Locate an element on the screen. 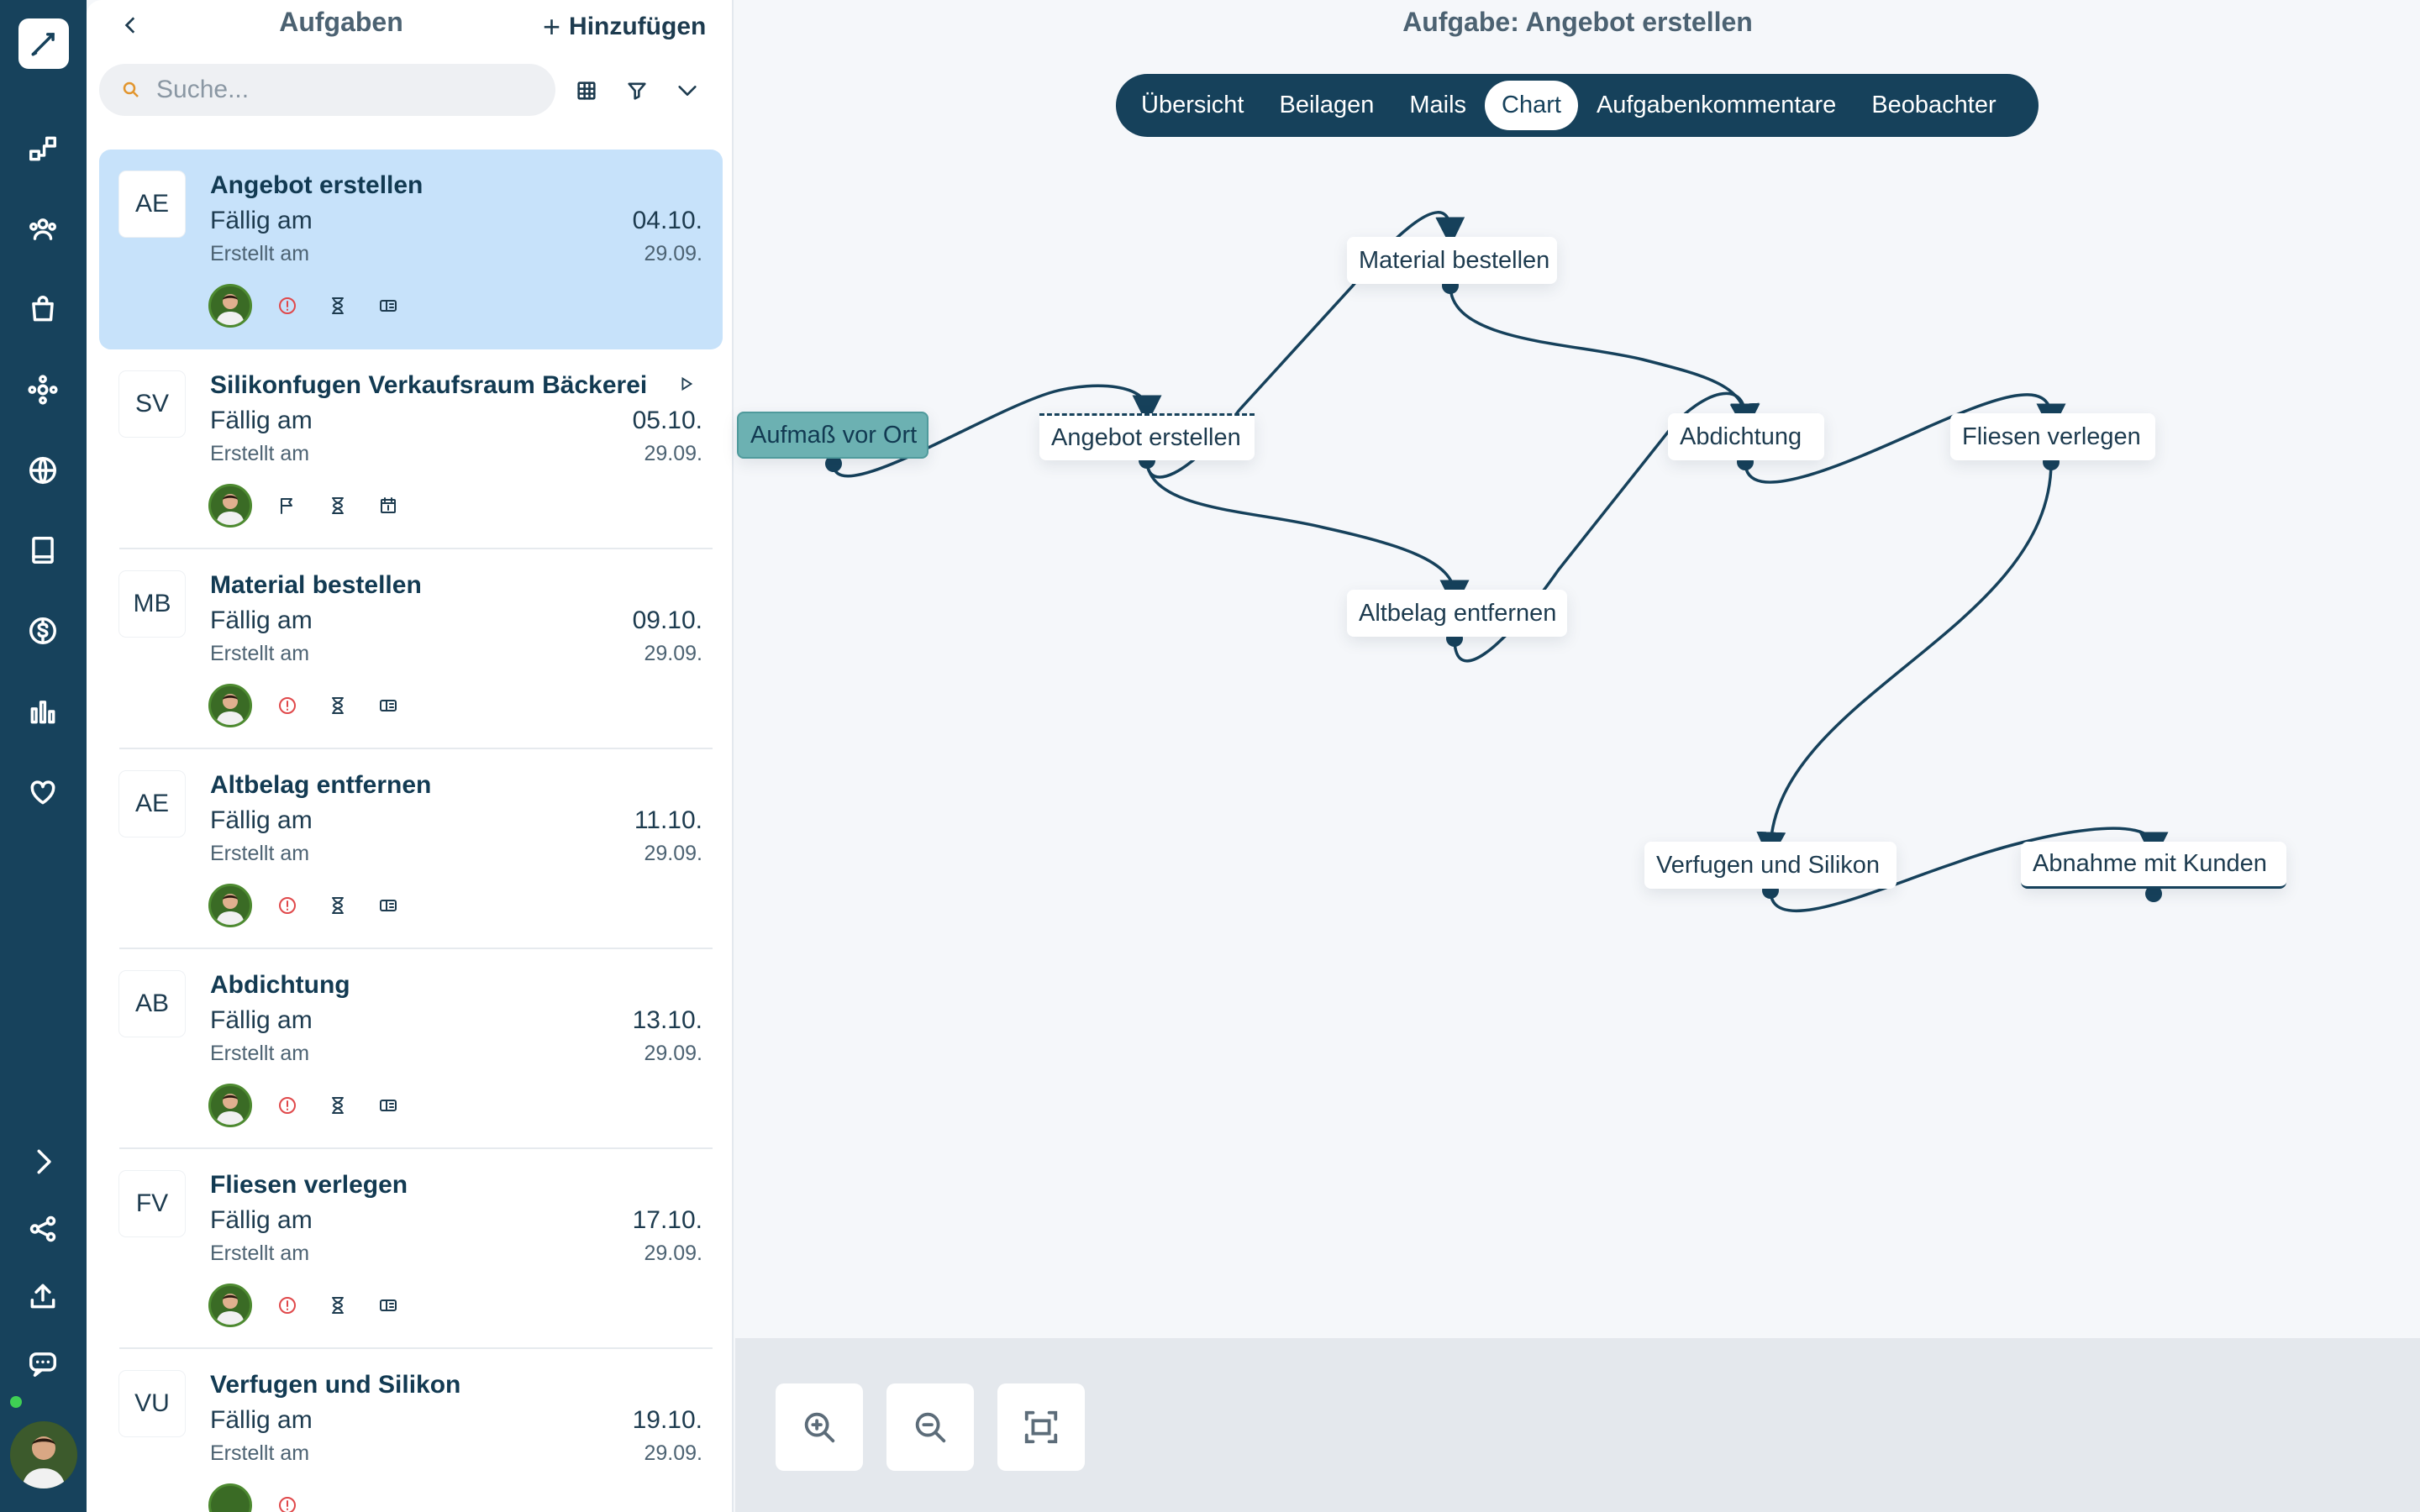 The width and height of the screenshot is (2420, 1512). fit-view-button is located at coordinates (1041, 1427).